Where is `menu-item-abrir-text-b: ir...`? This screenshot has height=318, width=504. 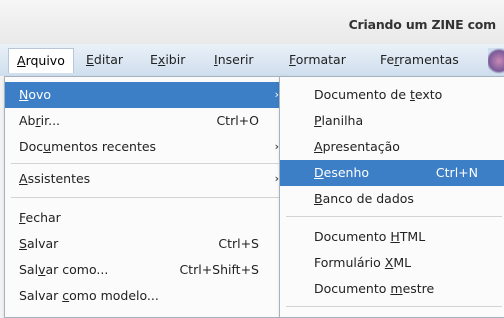
menu-item-abrir-text-b: ir... is located at coordinates (50, 120).